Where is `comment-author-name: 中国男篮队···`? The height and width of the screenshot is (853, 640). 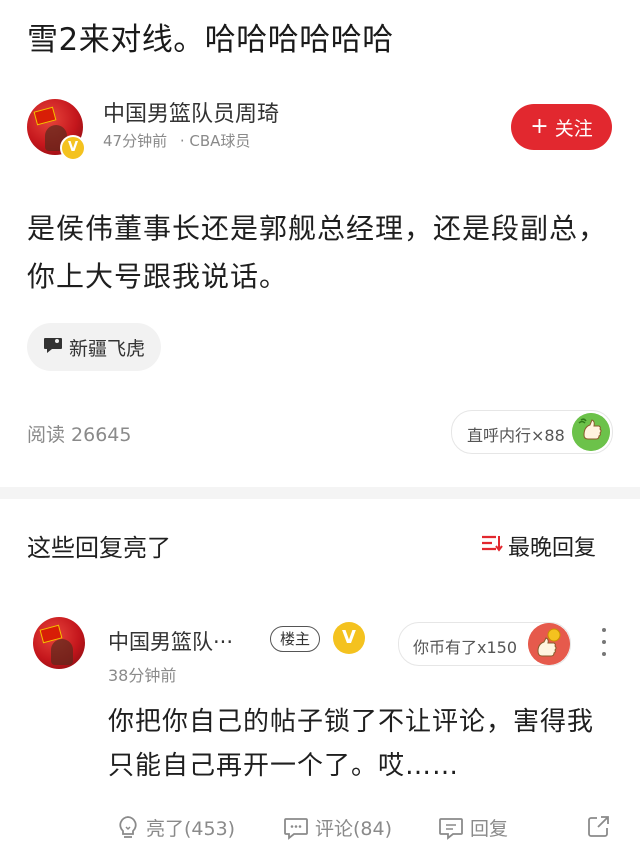
comment-author-name: 中国男篮队··· is located at coordinates (170, 641).